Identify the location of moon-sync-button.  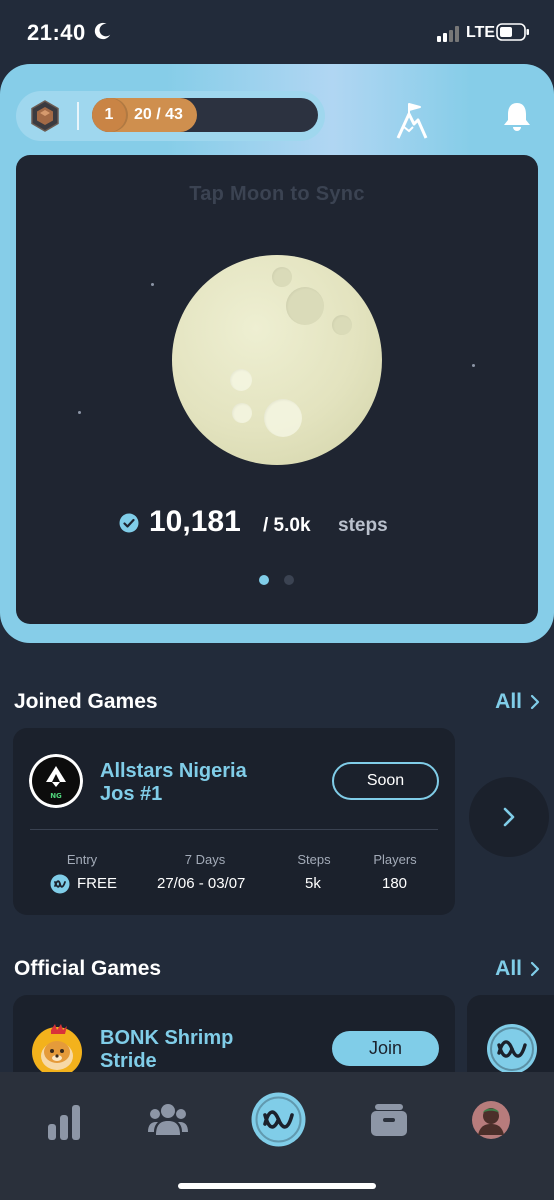
(277, 360).